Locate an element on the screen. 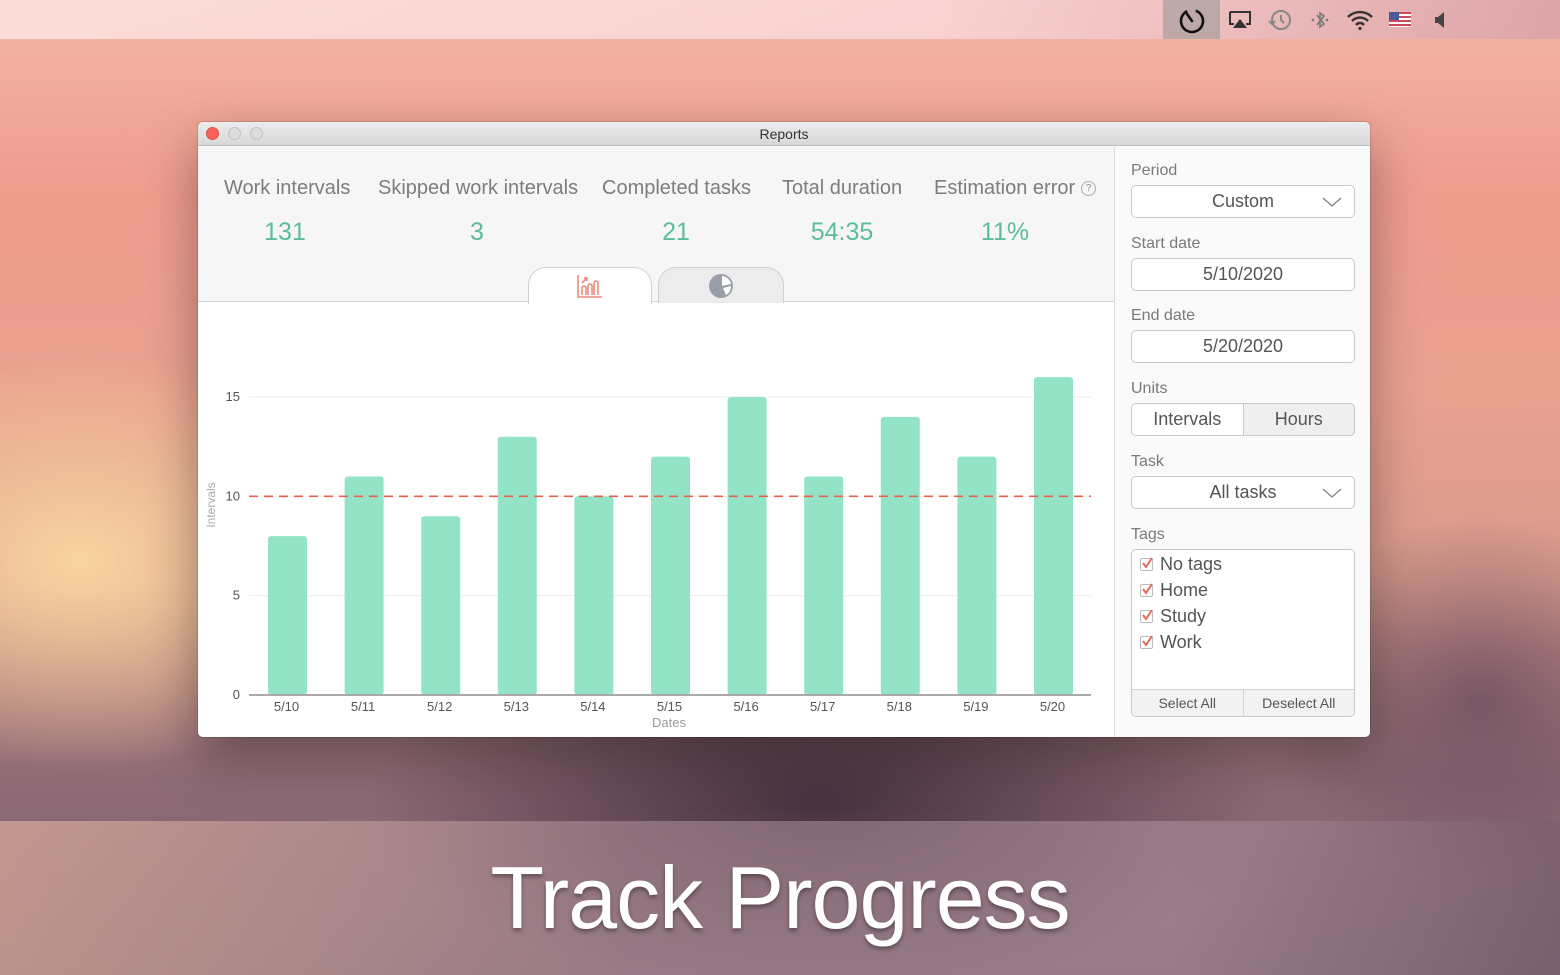 This screenshot has width=1560, height=975. end-date-value: 5/20/2020 is located at coordinates (1243, 346).